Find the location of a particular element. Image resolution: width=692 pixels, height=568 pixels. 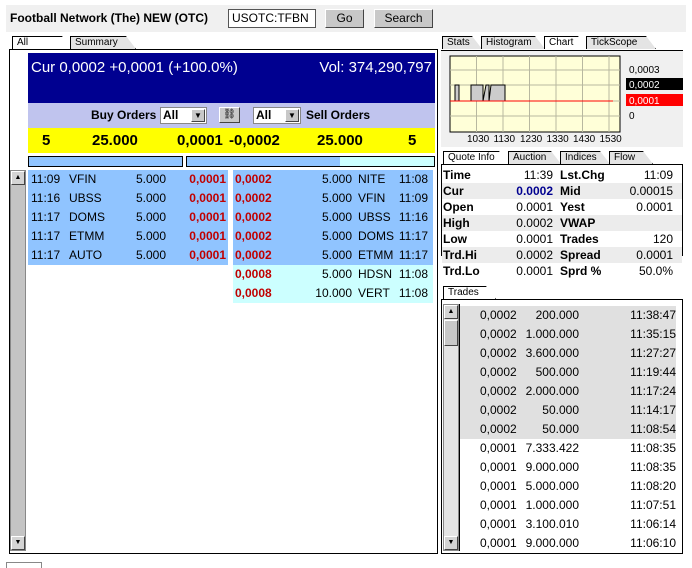

x-tick-label: 1530 is located at coordinates (611, 139).